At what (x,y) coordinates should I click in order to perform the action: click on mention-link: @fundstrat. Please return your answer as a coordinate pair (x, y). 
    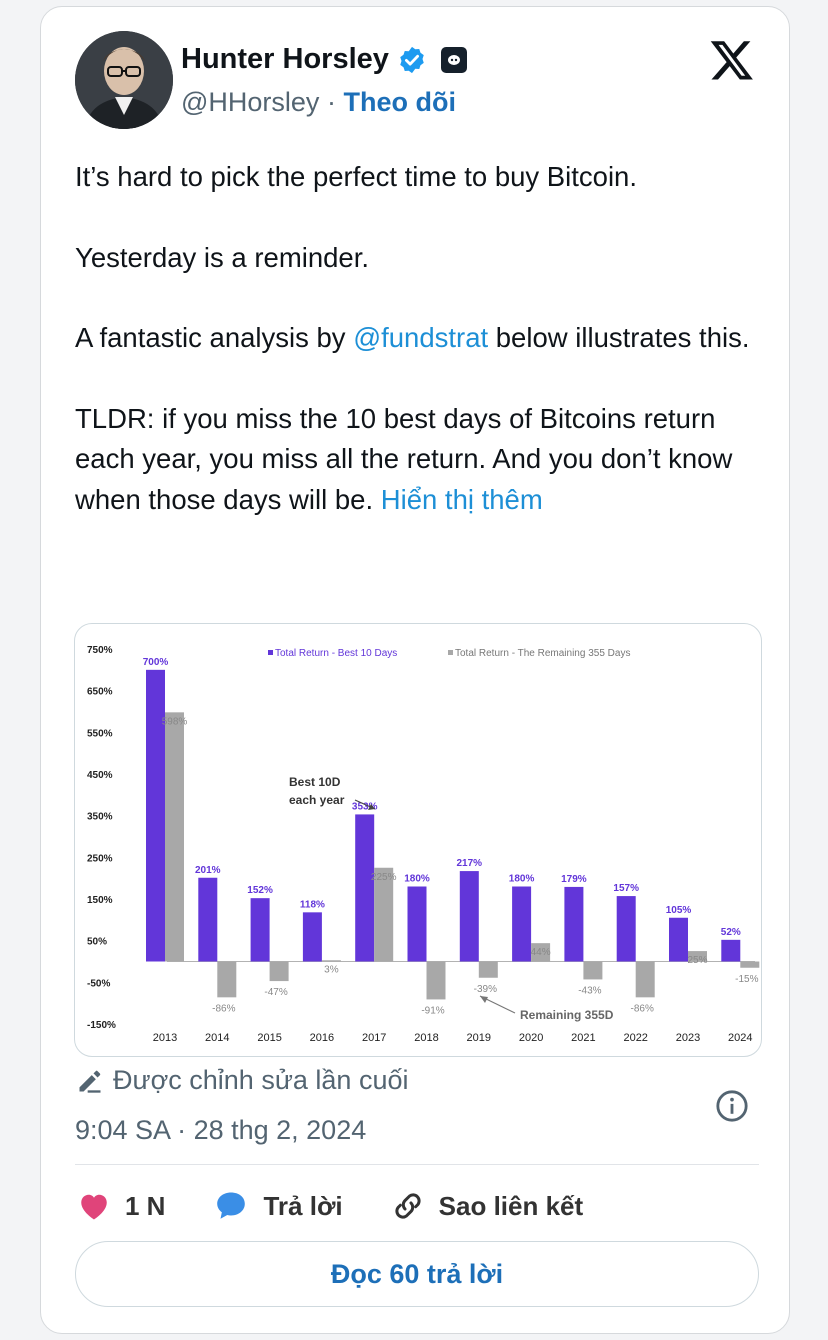
    Looking at the image, I should click on (420, 337).